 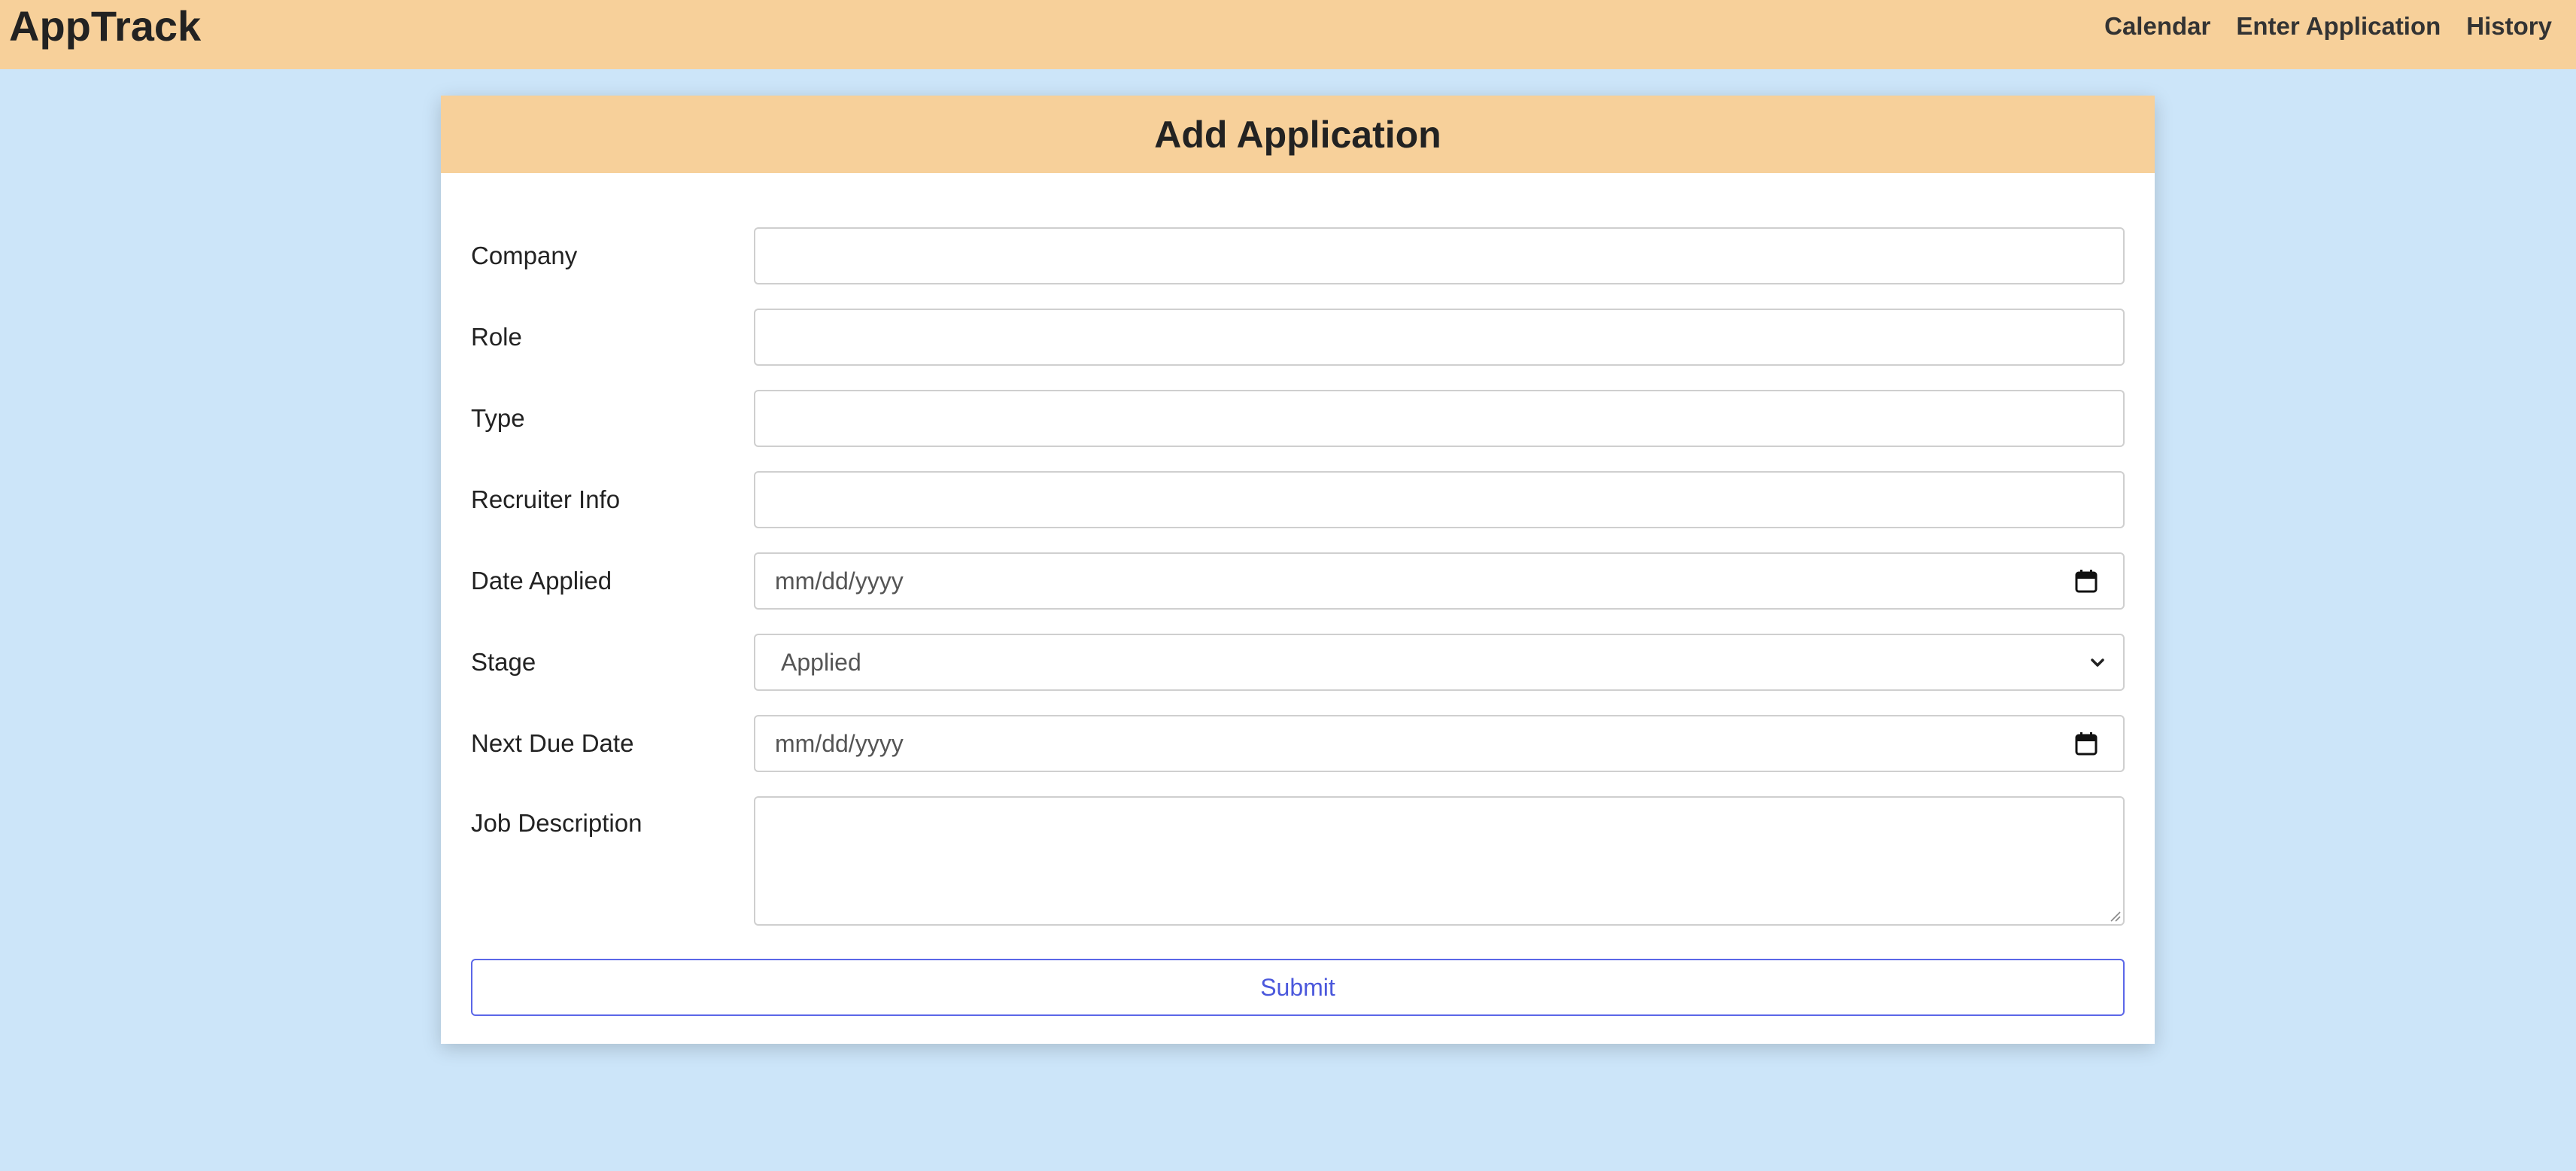 I want to click on date-applied-input: mm/dd/yyyy, so click(x=1439, y=581).